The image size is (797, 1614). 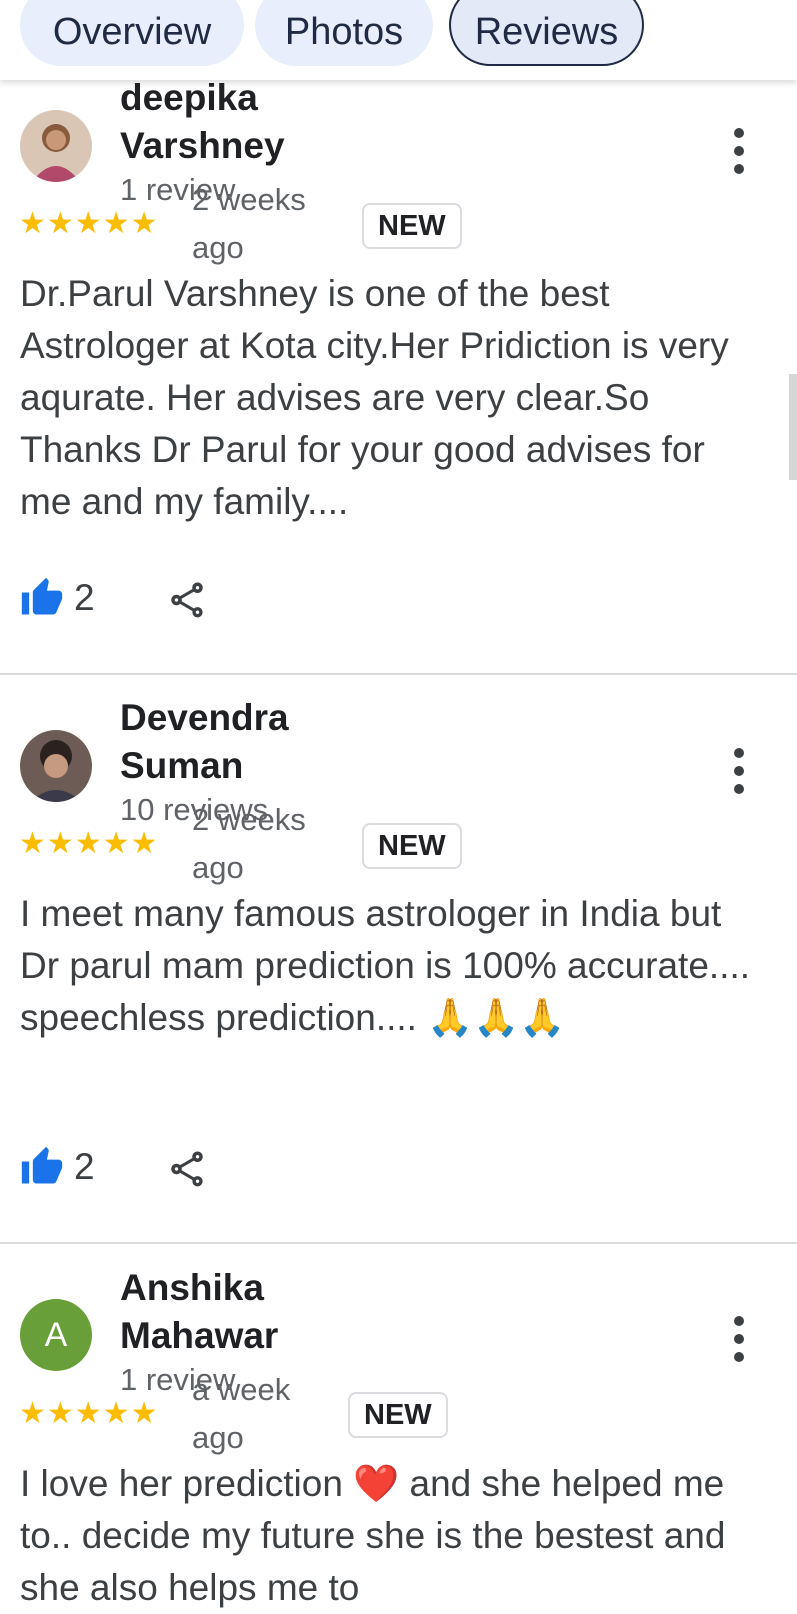 What do you see at coordinates (132, 33) in the screenshot?
I see `tab-overview: Overview` at bounding box center [132, 33].